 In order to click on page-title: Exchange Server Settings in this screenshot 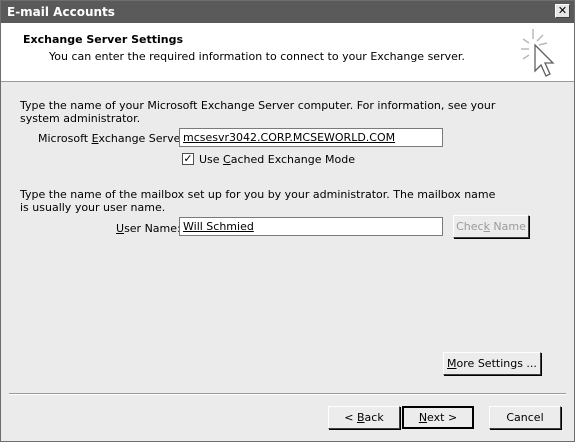, I will do `click(103, 39)`.